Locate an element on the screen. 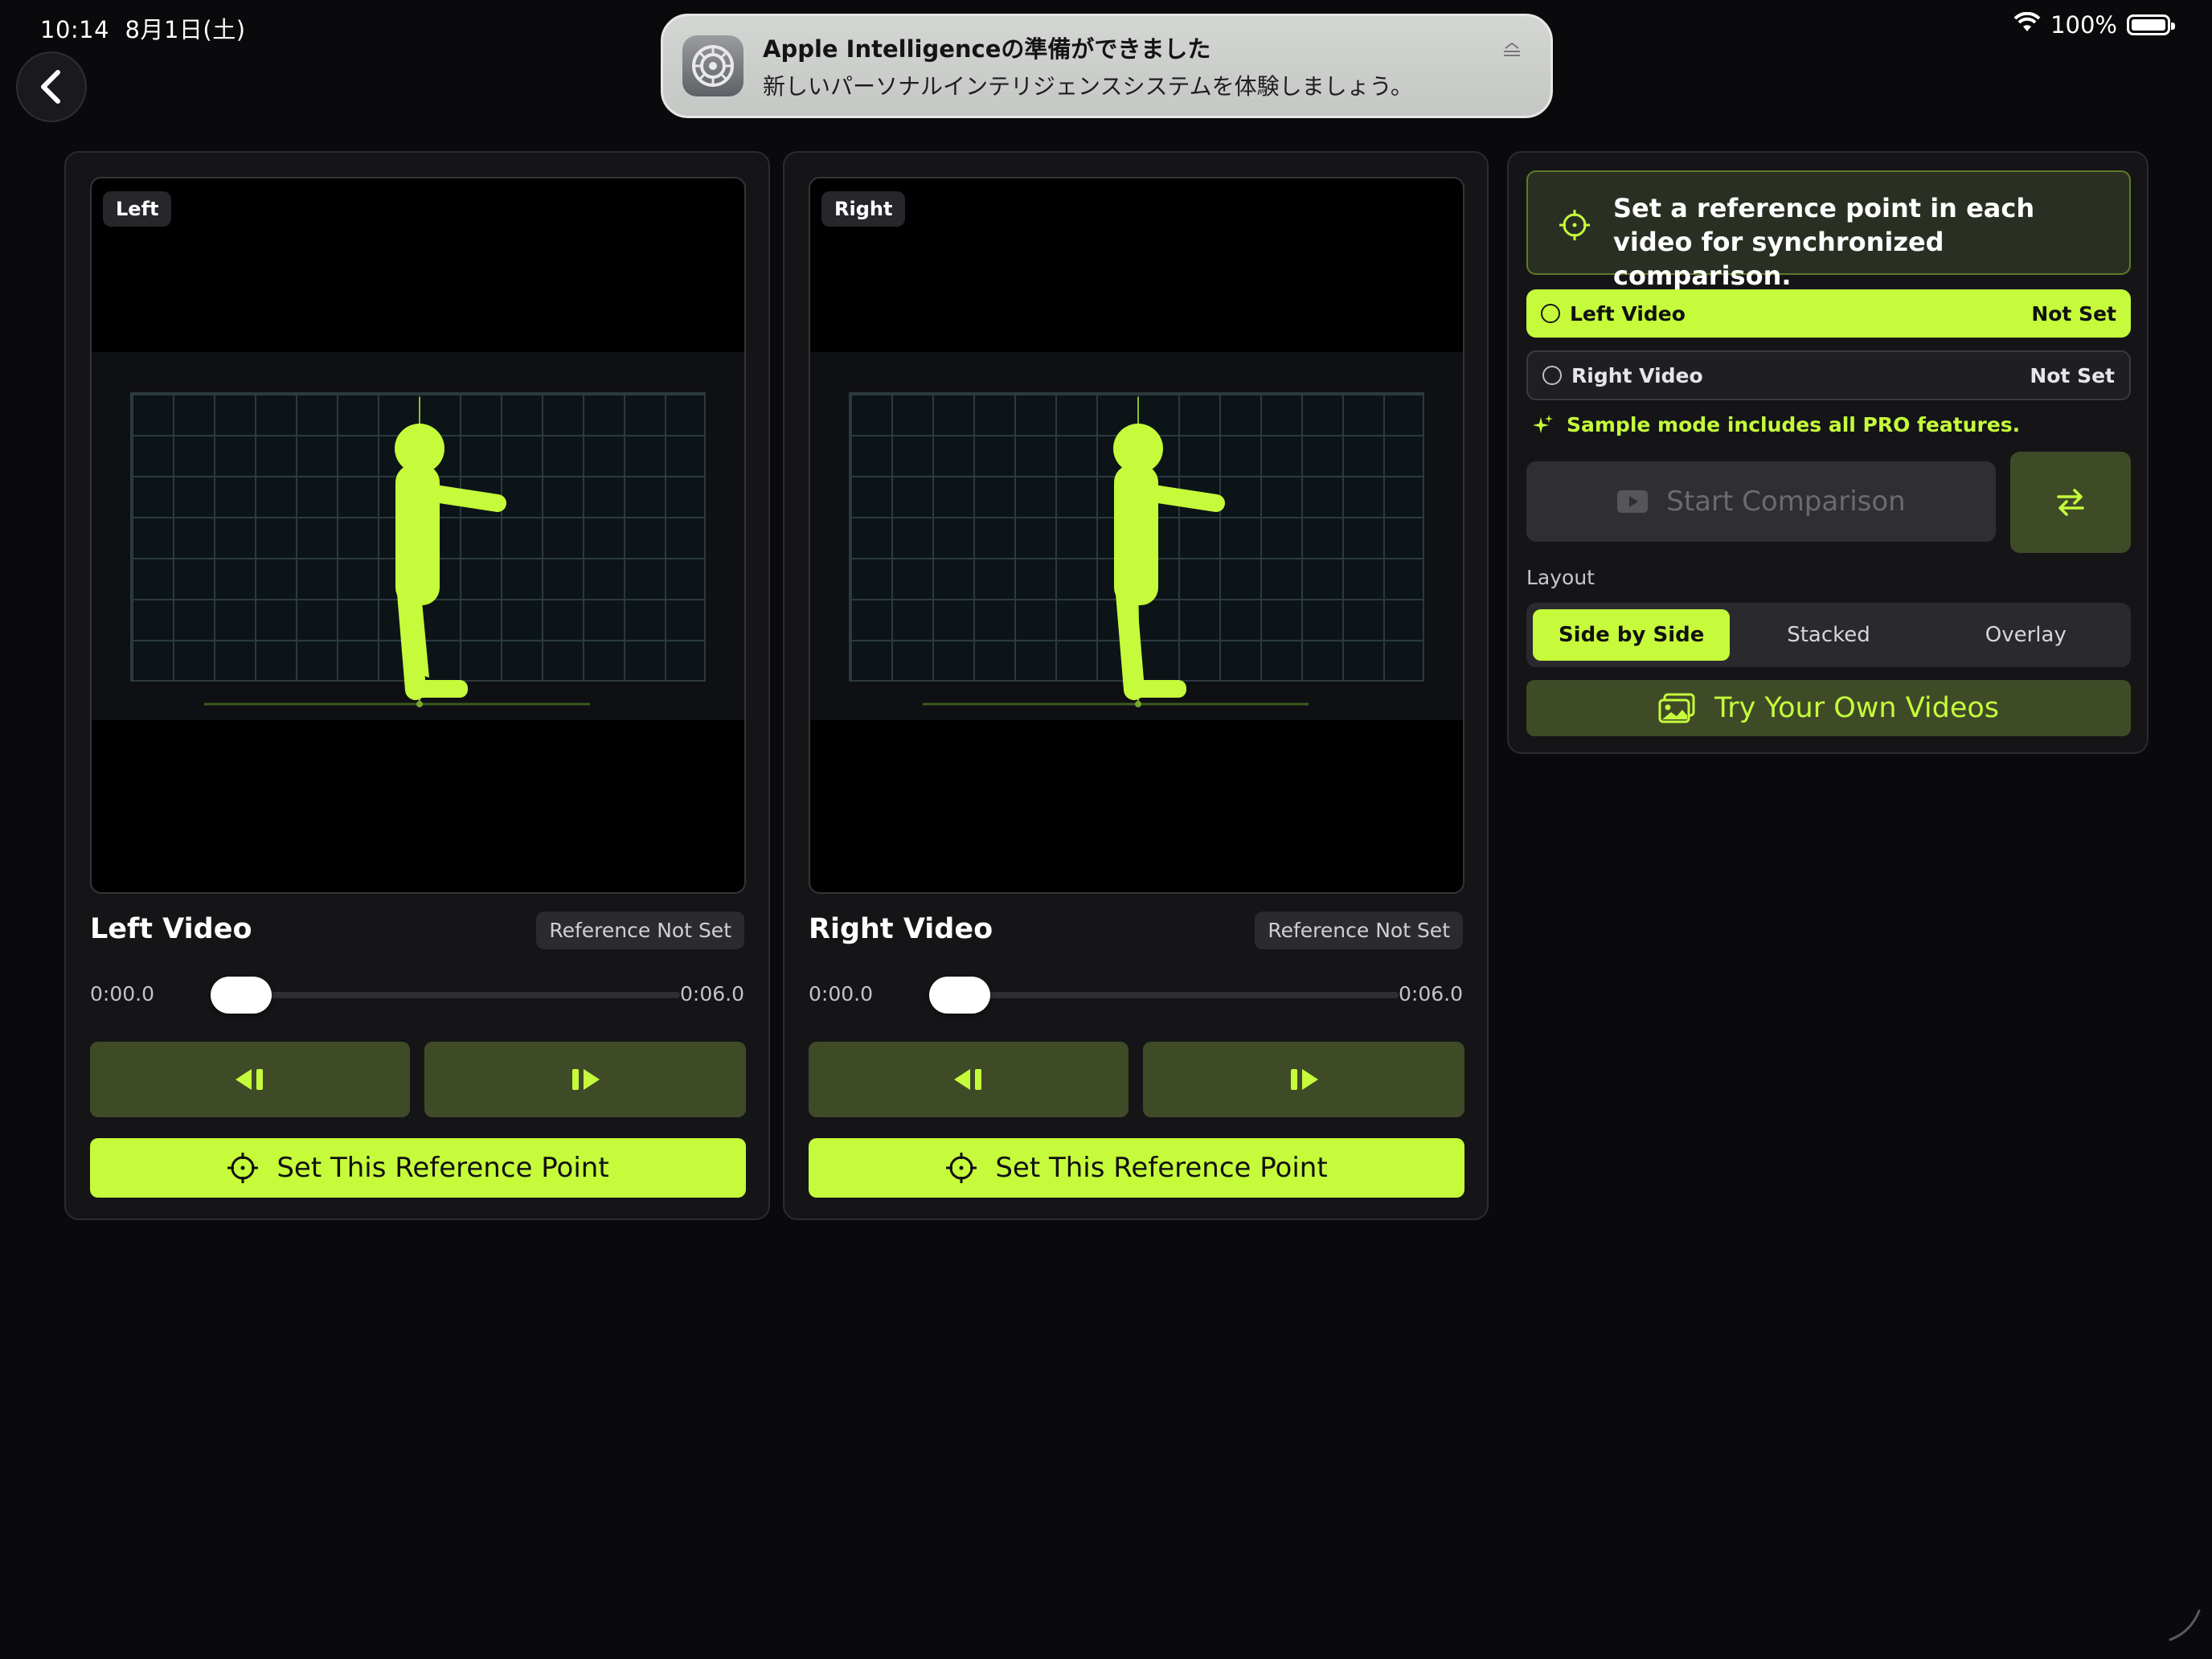  layout-label: Layout is located at coordinates (1560, 577).